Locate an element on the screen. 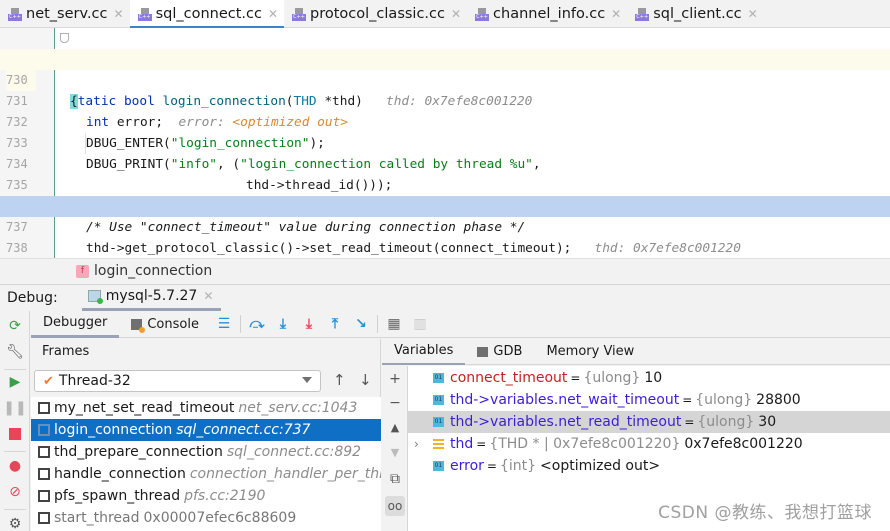 This screenshot has width=890, height=531. fold-icon is located at coordinates (64, 38).